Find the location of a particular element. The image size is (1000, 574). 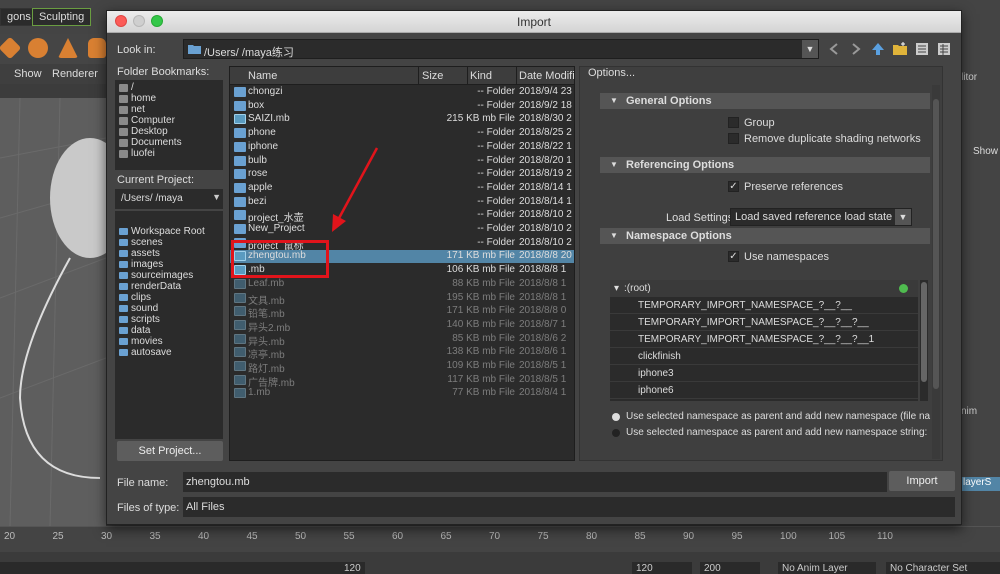

list-view-icon is located at coordinates (922, 49).